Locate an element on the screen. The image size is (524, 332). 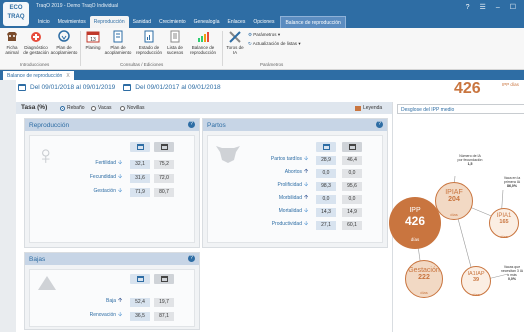
group-introducciones: Introducciones is located at coordinates (35, 64).